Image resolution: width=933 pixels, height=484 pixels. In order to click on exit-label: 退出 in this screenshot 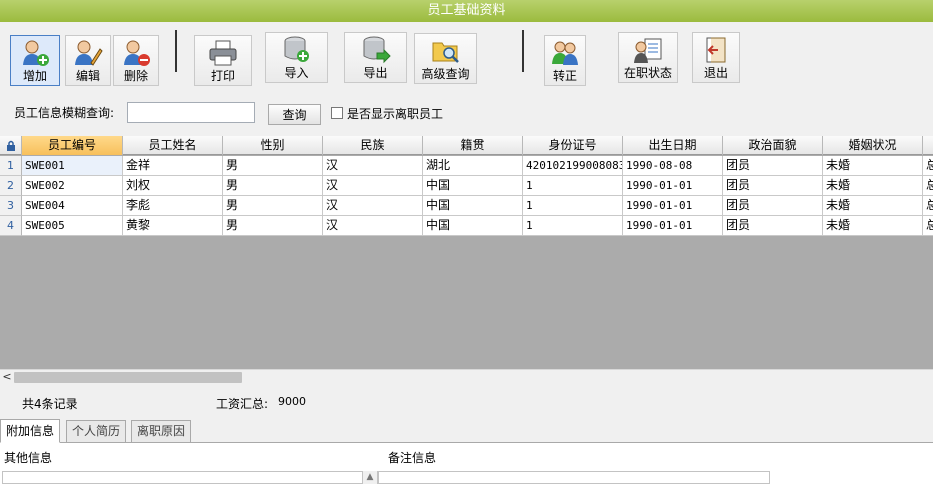, I will do `click(715, 73)`.